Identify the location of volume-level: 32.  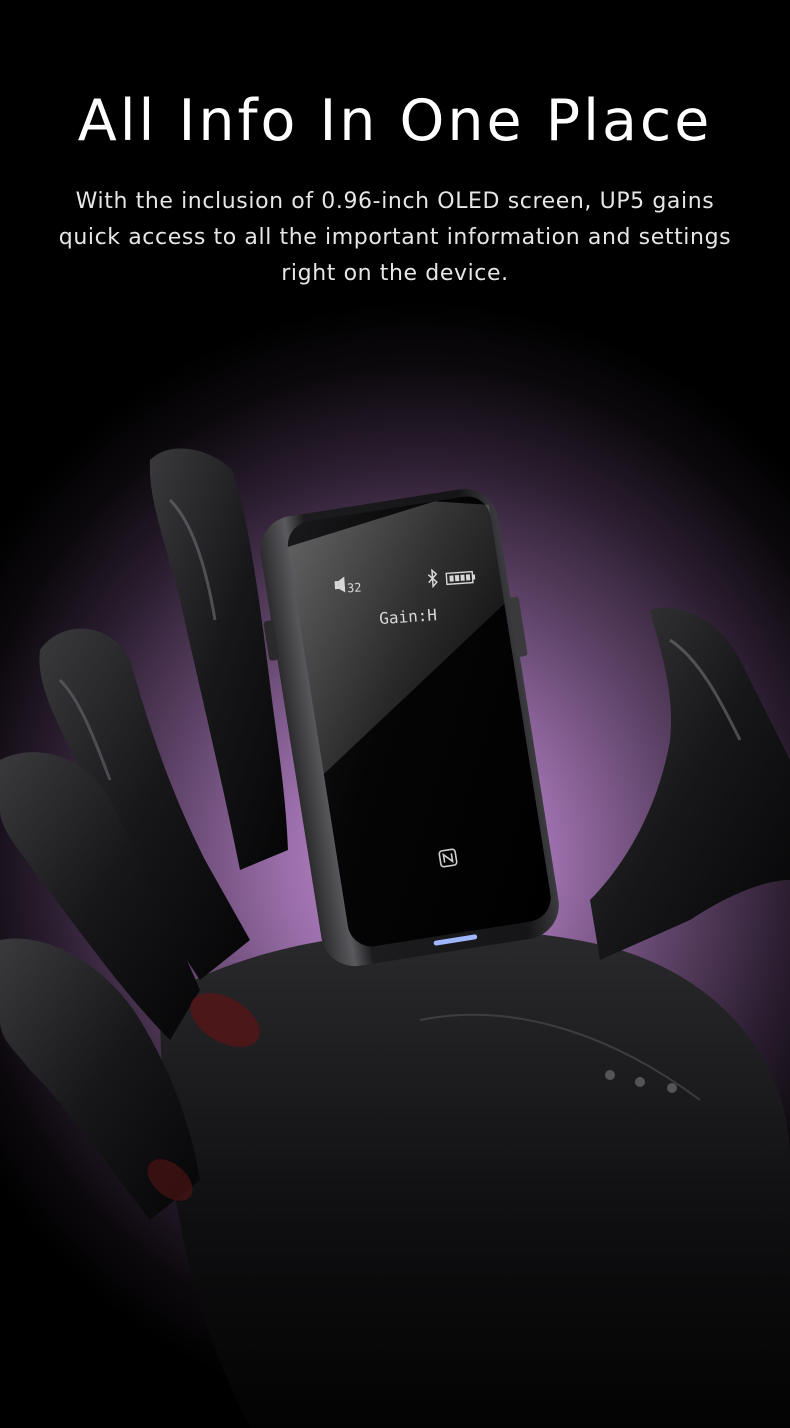
(354, 587).